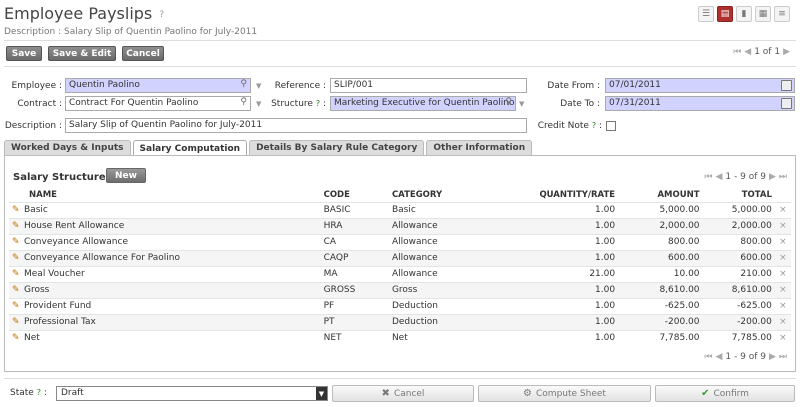 The height and width of the screenshot is (407, 800). I want to click on cell-category: Allowance, so click(444, 241).